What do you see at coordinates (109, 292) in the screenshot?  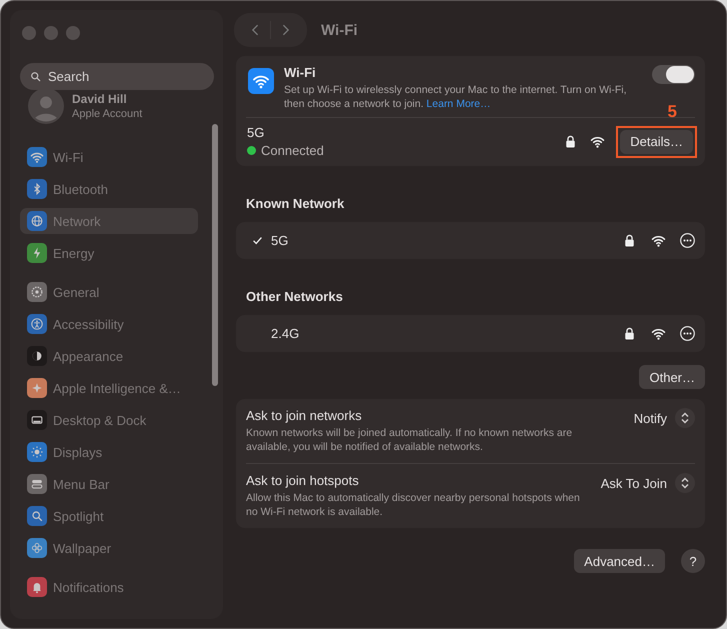 I see `sidebar-item: General` at bounding box center [109, 292].